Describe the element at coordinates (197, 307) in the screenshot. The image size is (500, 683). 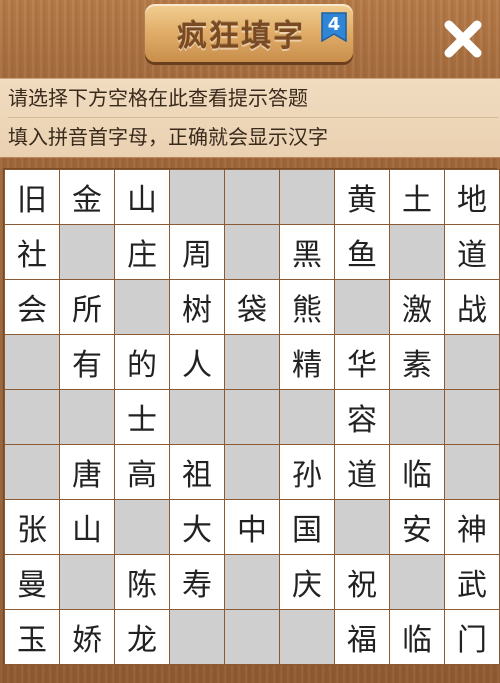
I see `grid-cell-filled: 树` at that location.